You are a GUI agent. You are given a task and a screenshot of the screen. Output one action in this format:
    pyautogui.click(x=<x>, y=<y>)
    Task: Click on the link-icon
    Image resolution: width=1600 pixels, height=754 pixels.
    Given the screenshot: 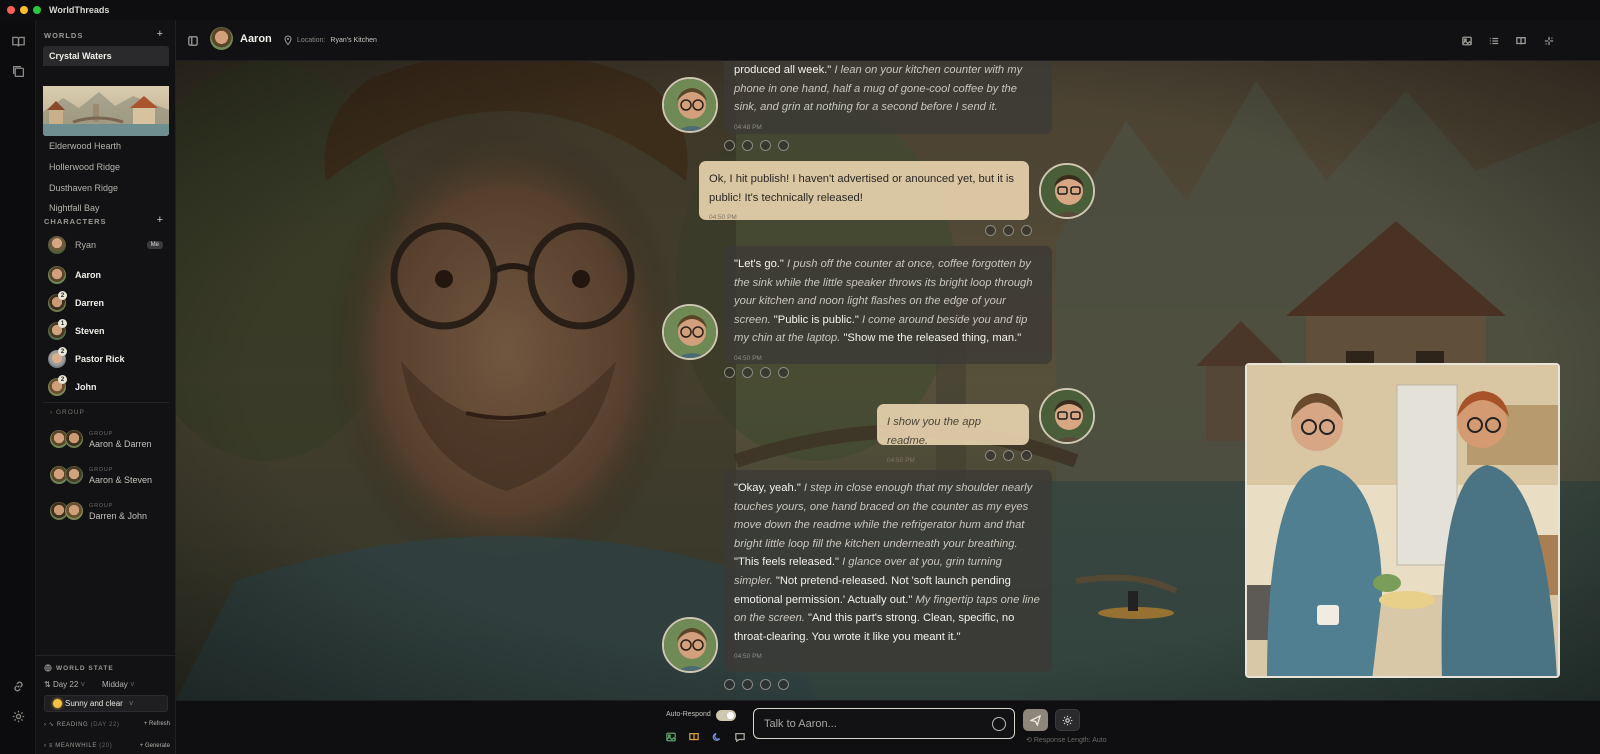 What is the action you would take?
    pyautogui.click(x=18, y=686)
    